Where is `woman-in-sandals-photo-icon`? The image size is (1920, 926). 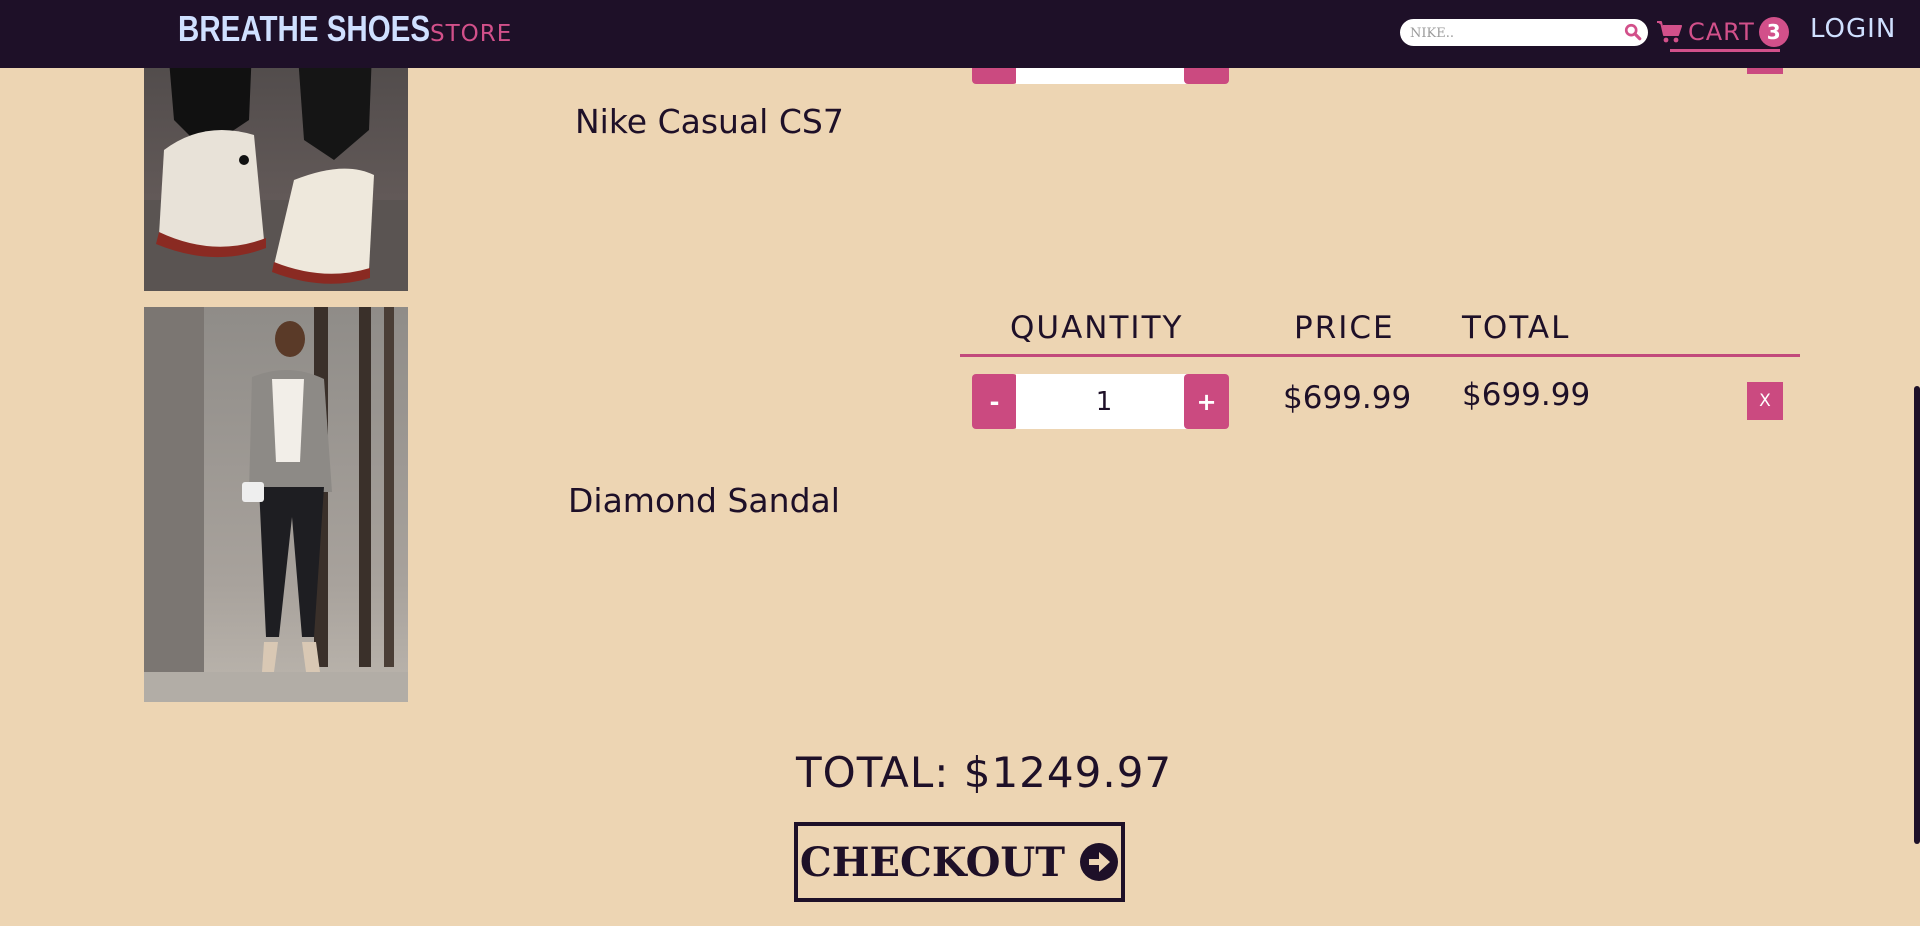 woman-in-sandals-photo-icon is located at coordinates (276, 504).